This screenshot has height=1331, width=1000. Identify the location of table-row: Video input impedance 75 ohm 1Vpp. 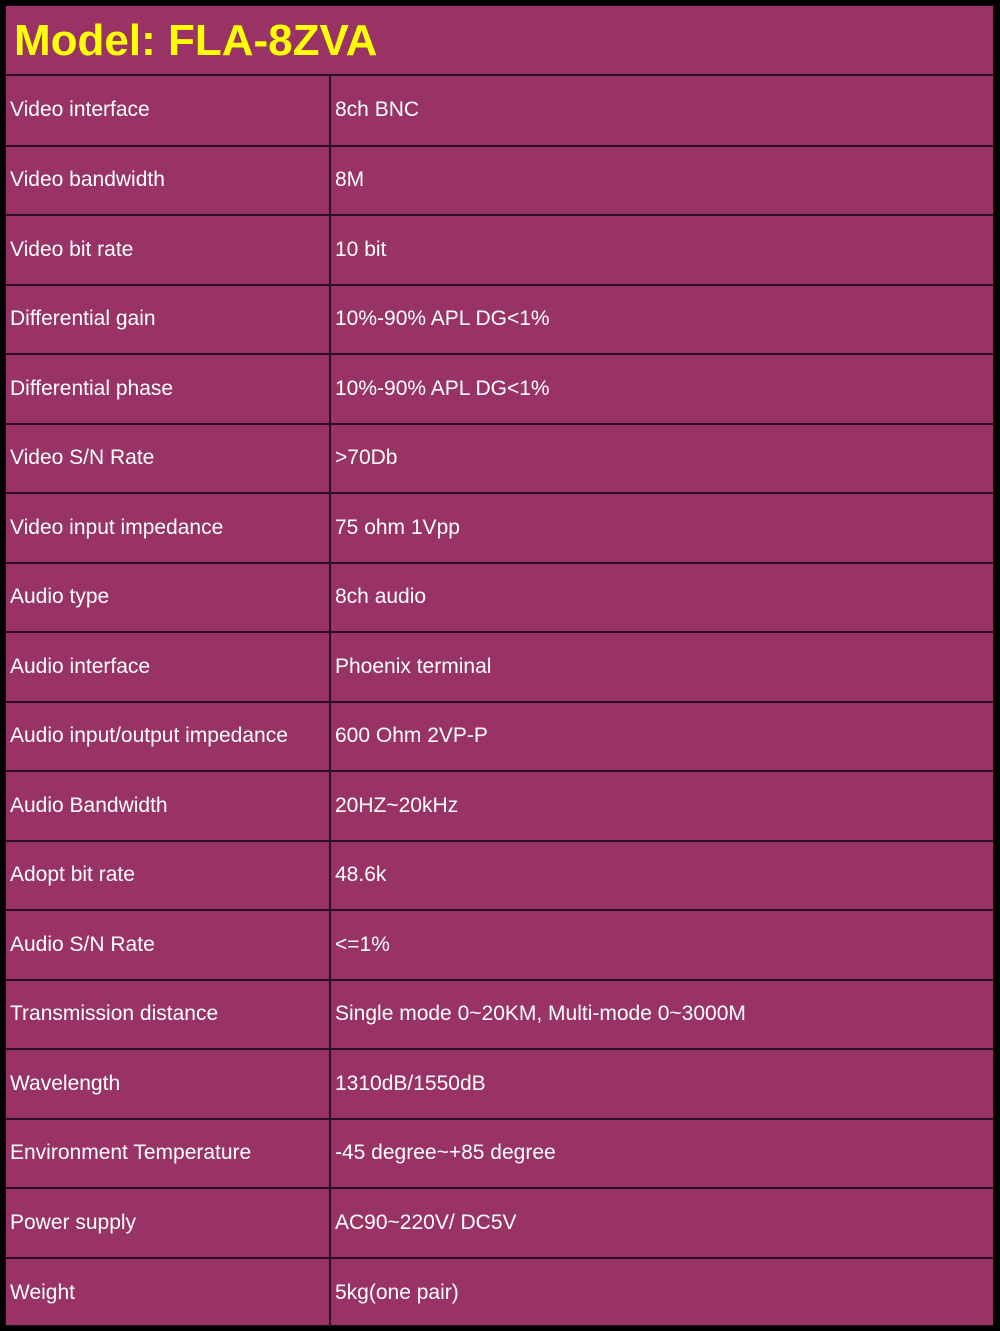
(499, 528).